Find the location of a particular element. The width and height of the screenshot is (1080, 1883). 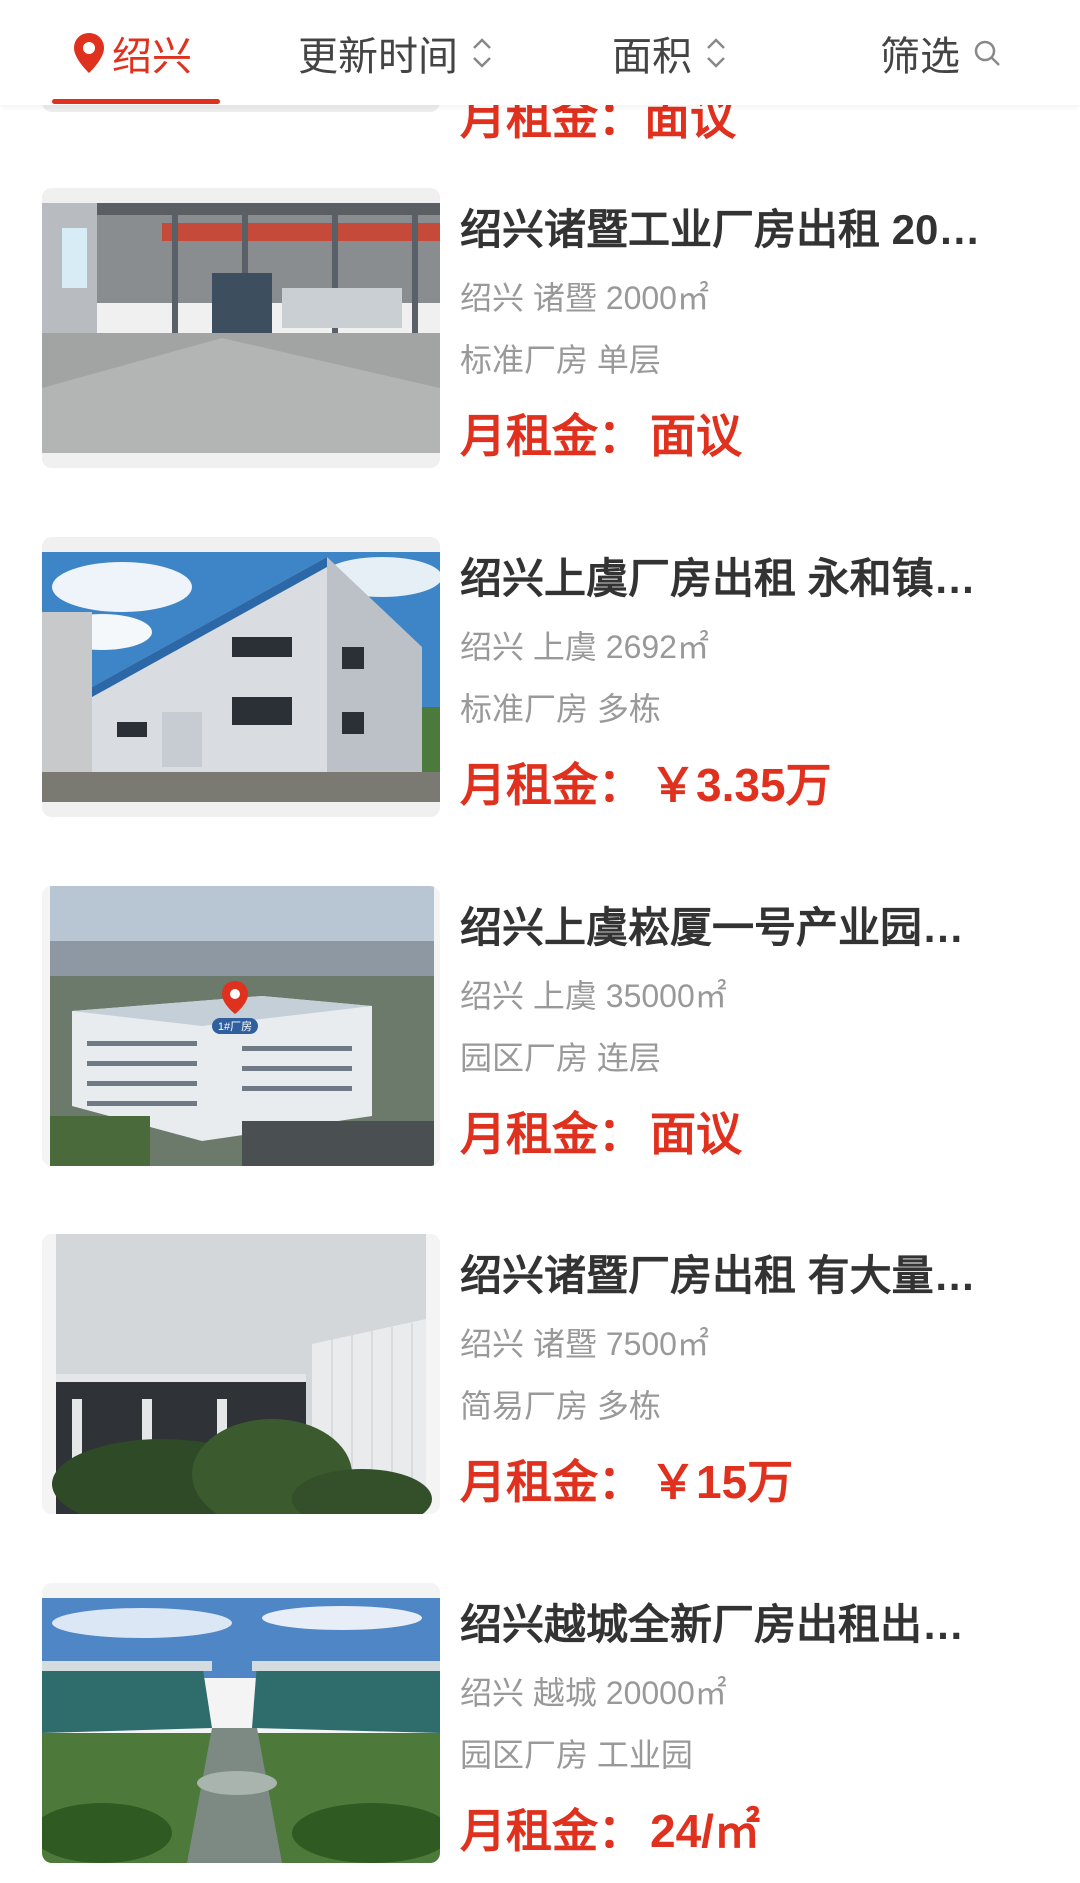

filter-button: 筛选 is located at coordinates (941, 52).